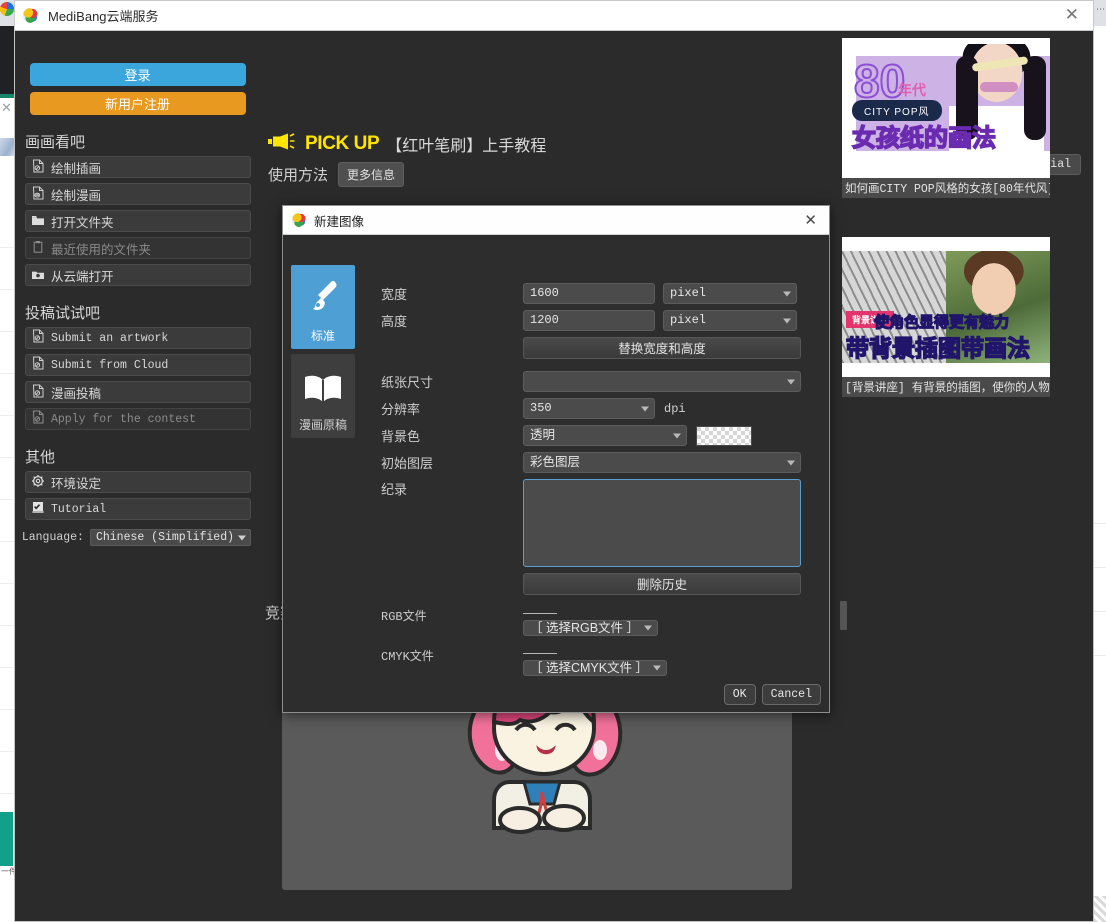 Image resolution: width=1106 pixels, height=922 pixels. What do you see at coordinates (6, 839) in the screenshot?
I see `background-teal-block` at bounding box center [6, 839].